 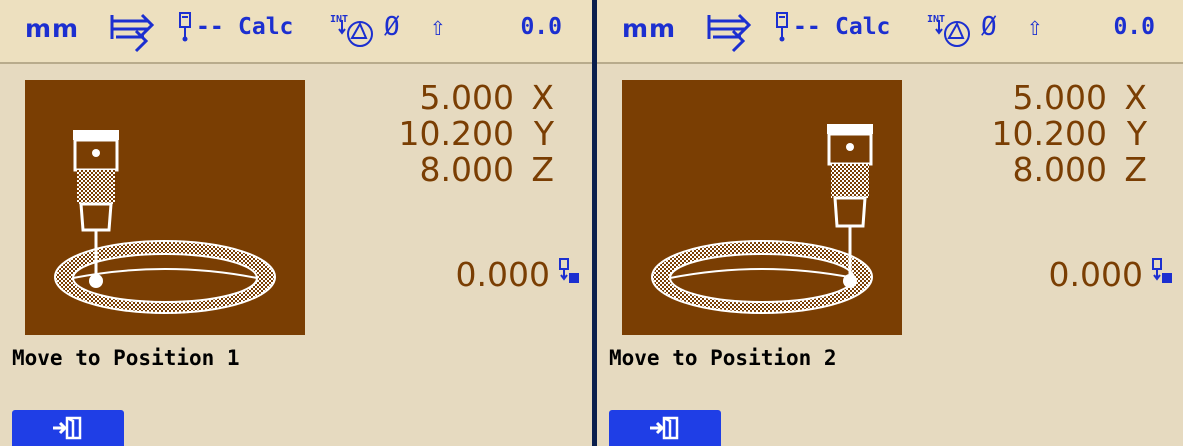 I want to click on instruction-message: Move to Position 1, so click(x=126, y=358).